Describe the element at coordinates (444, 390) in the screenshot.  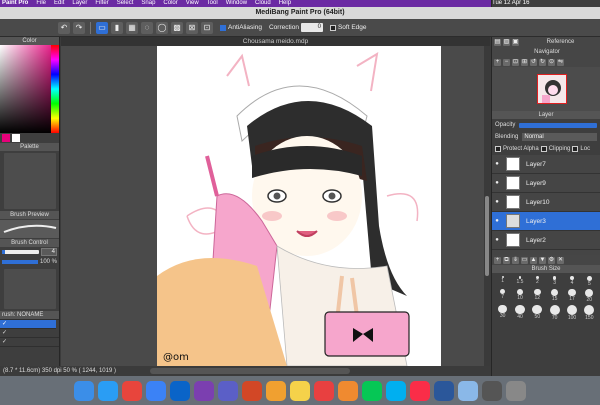
I see `word-app-icon` at that location.